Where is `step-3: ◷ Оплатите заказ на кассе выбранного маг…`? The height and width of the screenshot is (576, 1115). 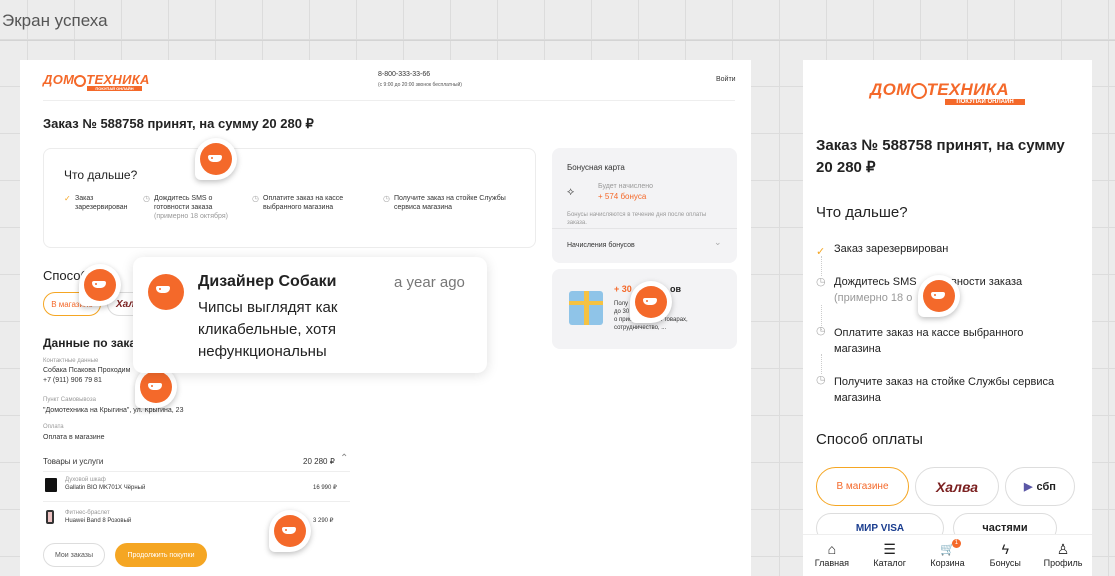
step-3: ◷ Оплатите заказ на кассе выбранного маг… is located at coordinates (298, 202).